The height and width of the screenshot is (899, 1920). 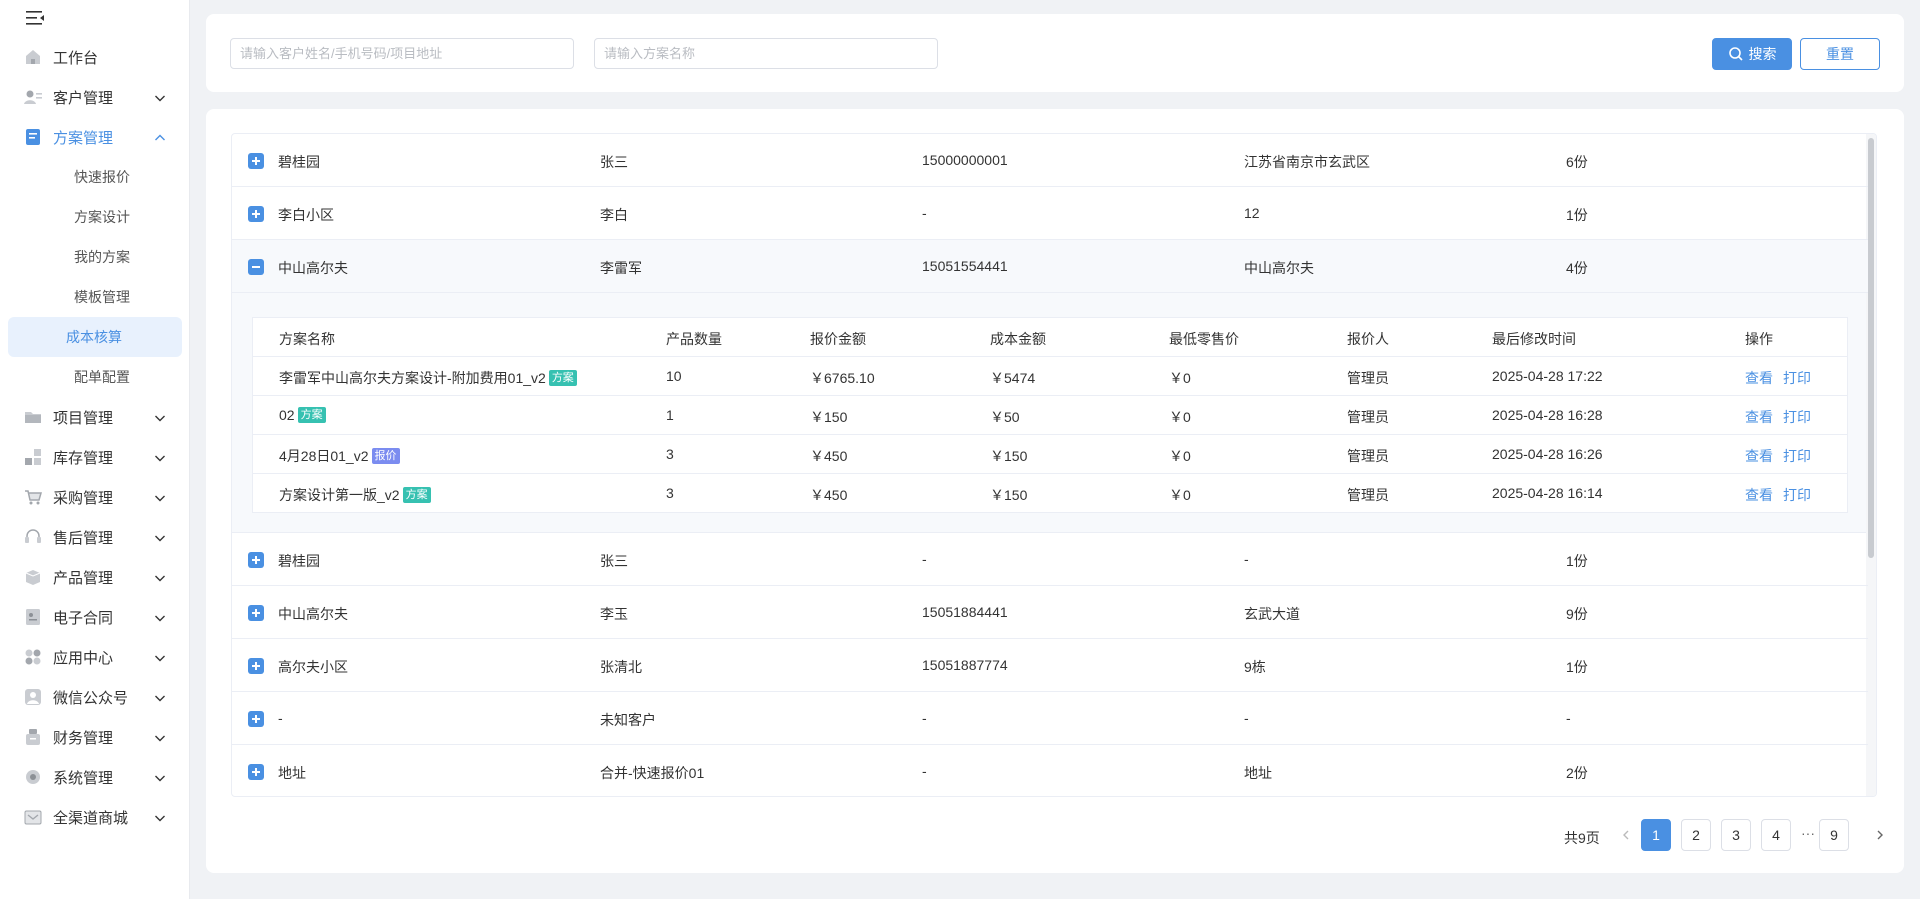 What do you see at coordinates (1656, 835) in the screenshot?
I see `page-button: 1` at bounding box center [1656, 835].